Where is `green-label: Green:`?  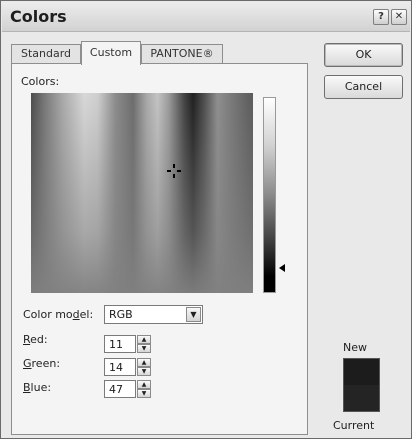
green-label: Green: is located at coordinates (42, 363).